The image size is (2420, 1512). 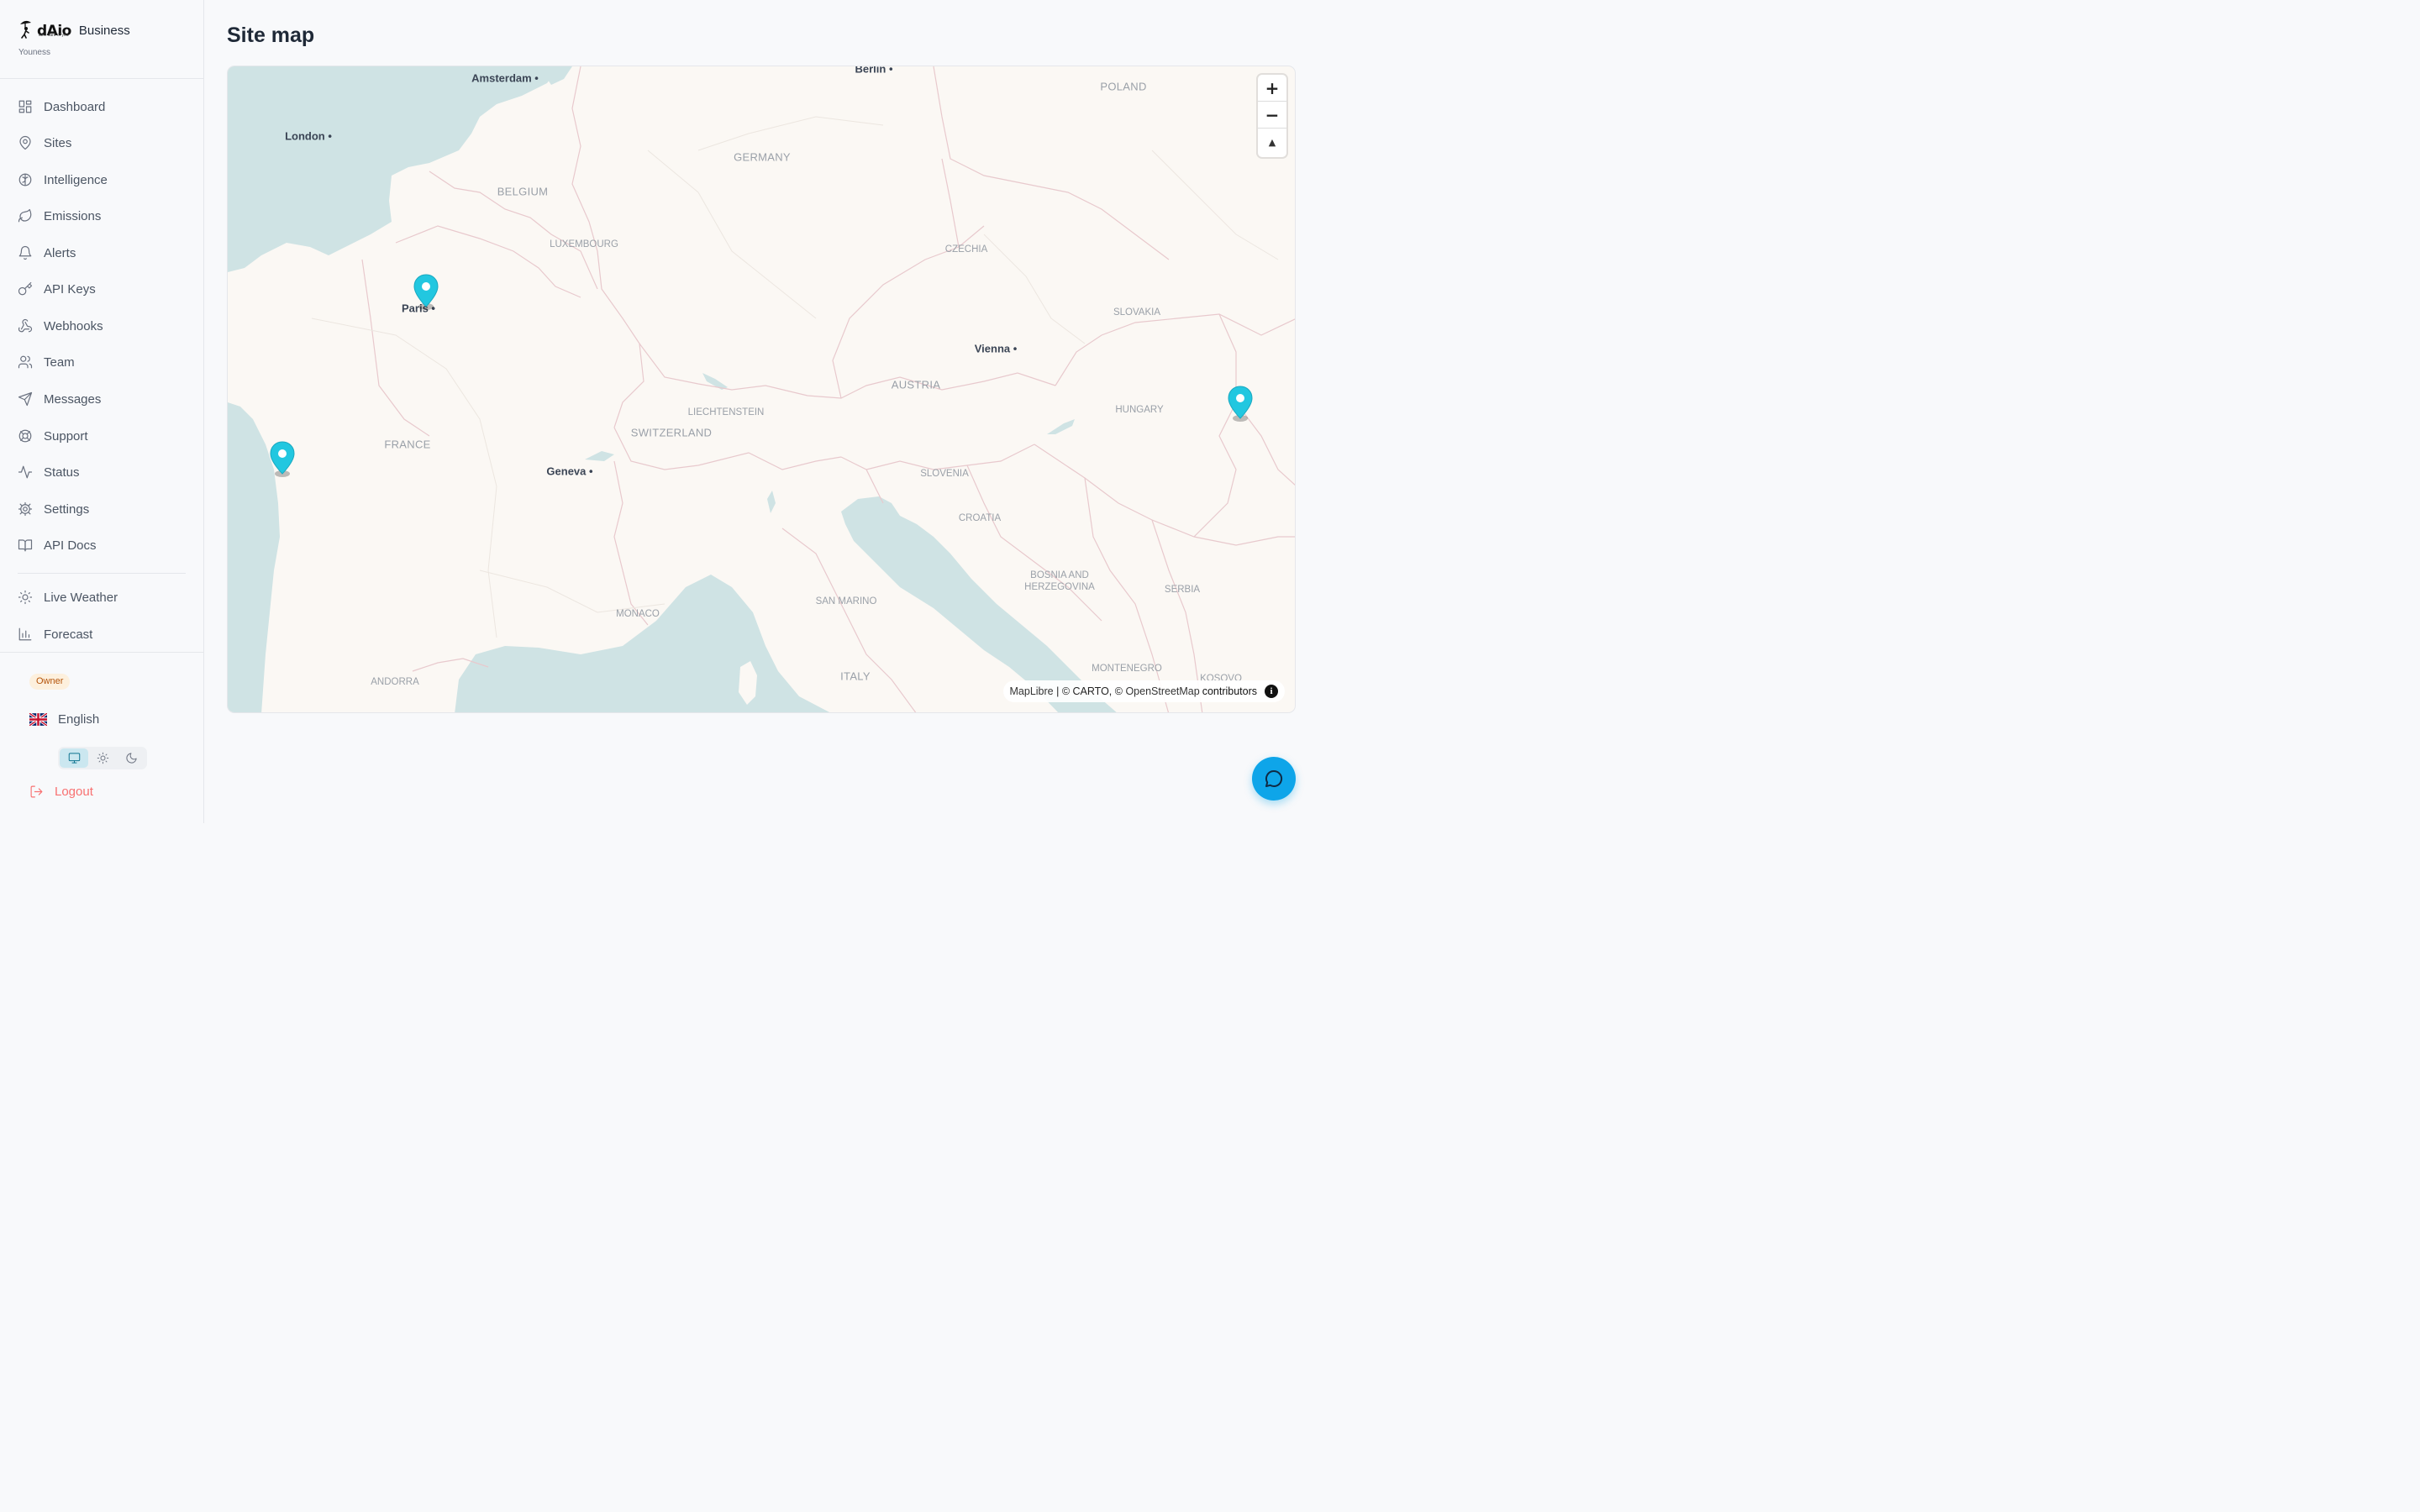 I want to click on country-label-bosnia: BOSNIA AND, so click(x=1059, y=575).